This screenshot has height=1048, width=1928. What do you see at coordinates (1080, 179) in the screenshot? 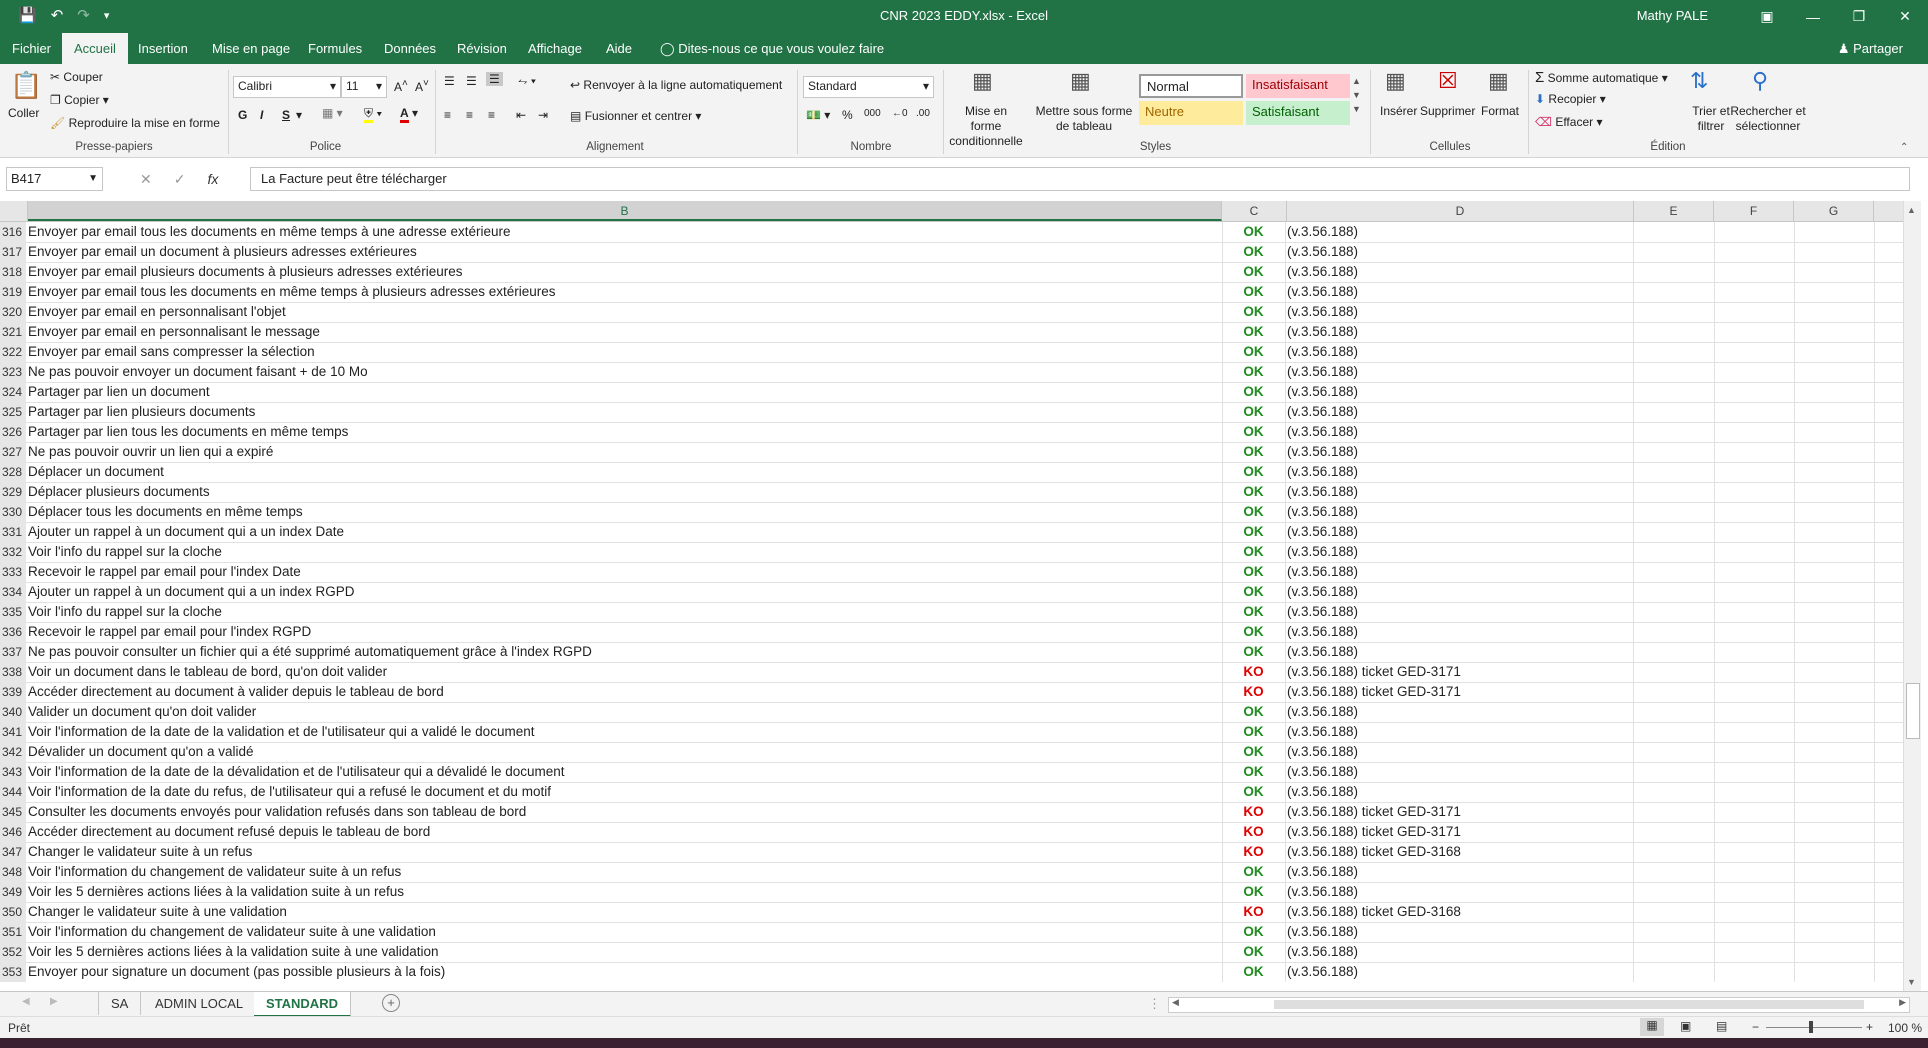
I see `formula-input: La Facture peut être télécharger` at bounding box center [1080, 179].